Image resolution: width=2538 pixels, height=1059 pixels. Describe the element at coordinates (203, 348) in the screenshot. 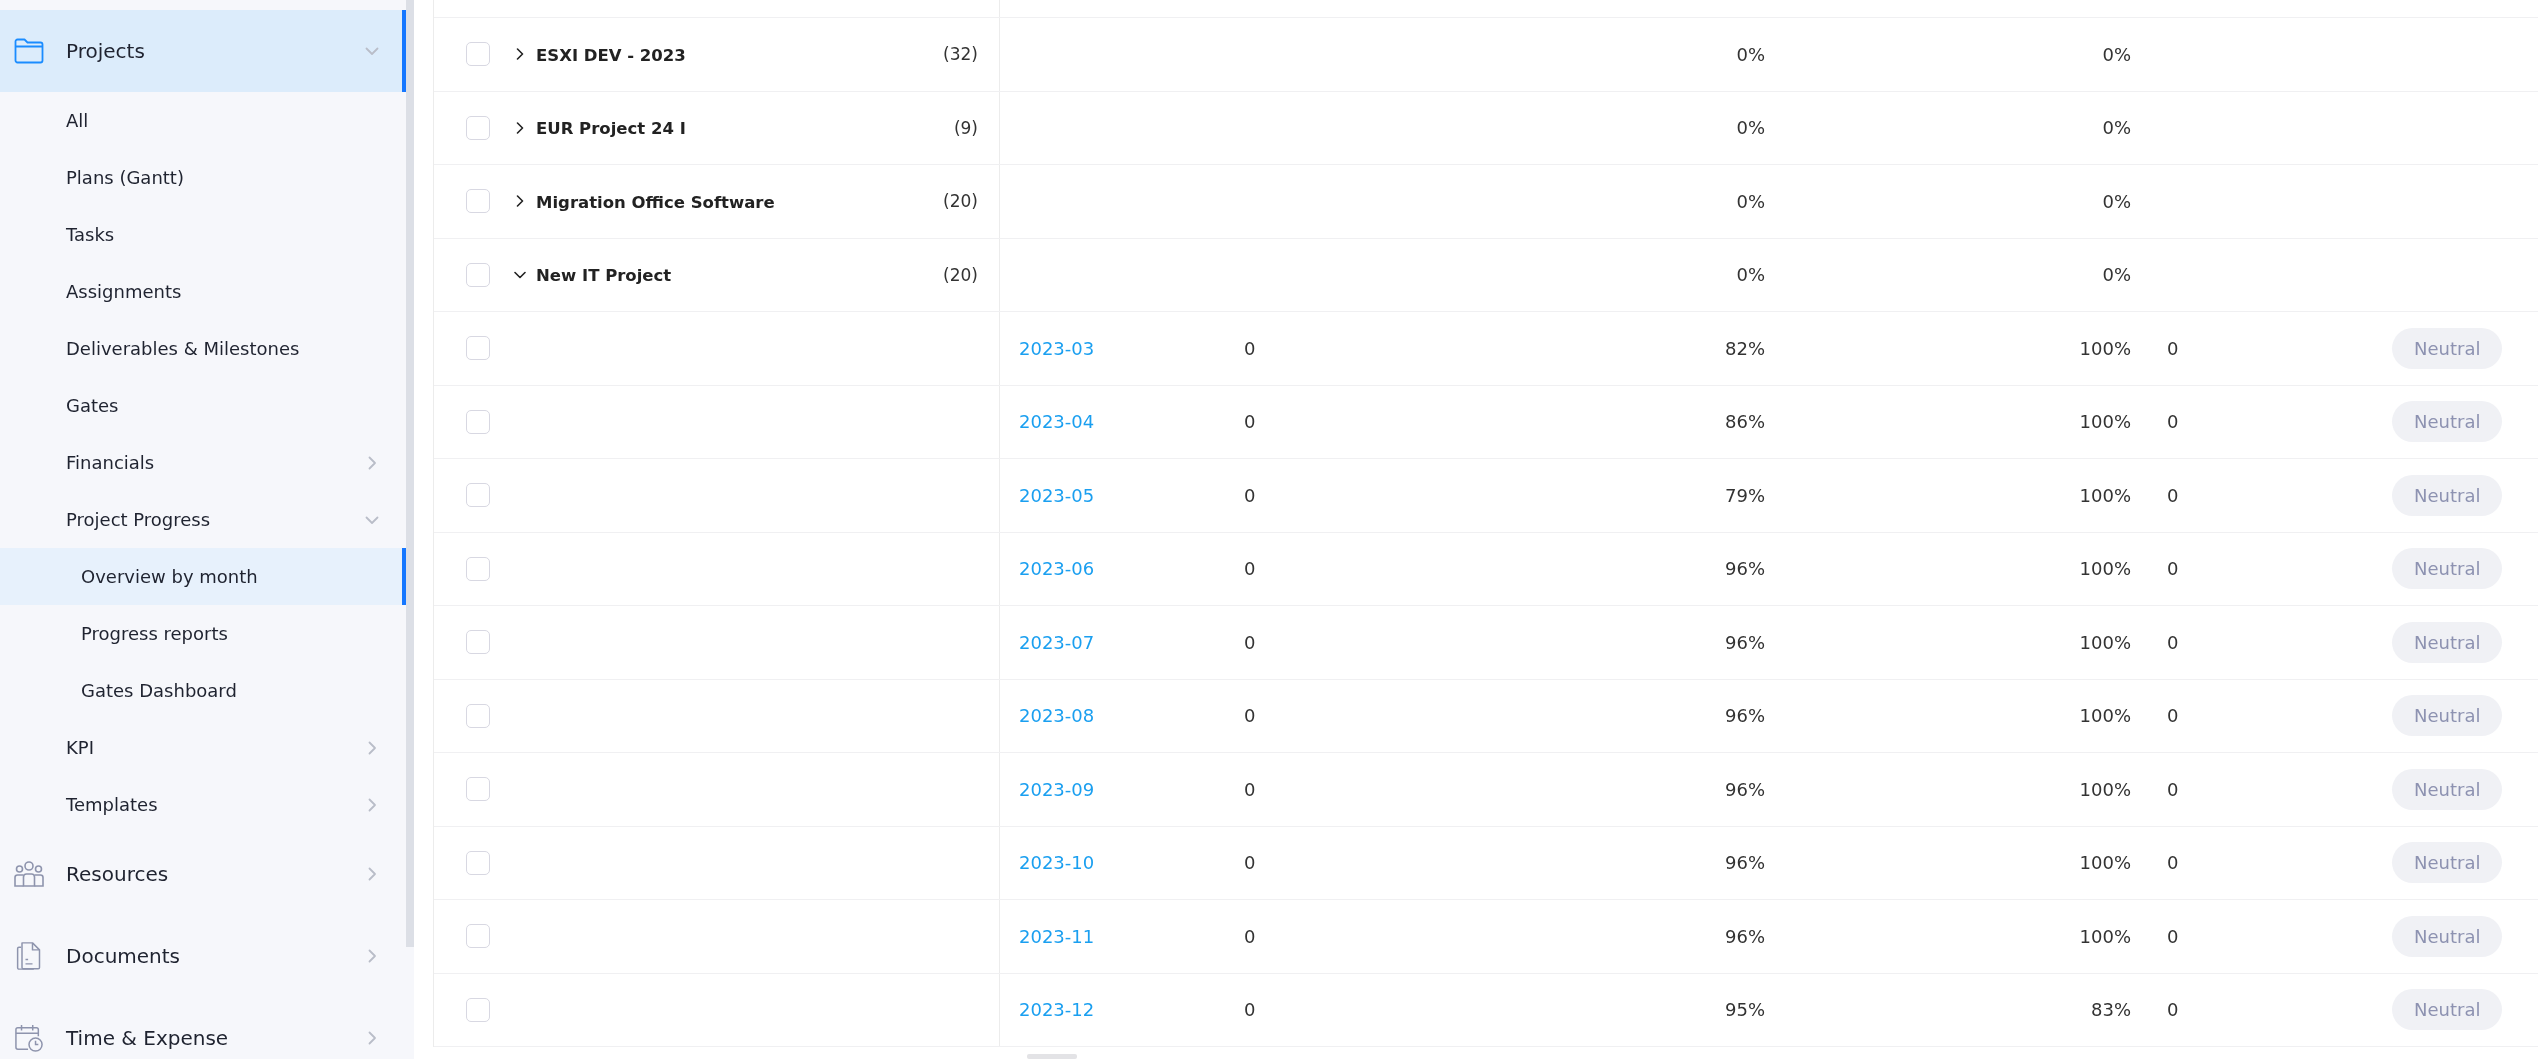

I see `sidebar-item: Deliverables & Milestones` at that location.